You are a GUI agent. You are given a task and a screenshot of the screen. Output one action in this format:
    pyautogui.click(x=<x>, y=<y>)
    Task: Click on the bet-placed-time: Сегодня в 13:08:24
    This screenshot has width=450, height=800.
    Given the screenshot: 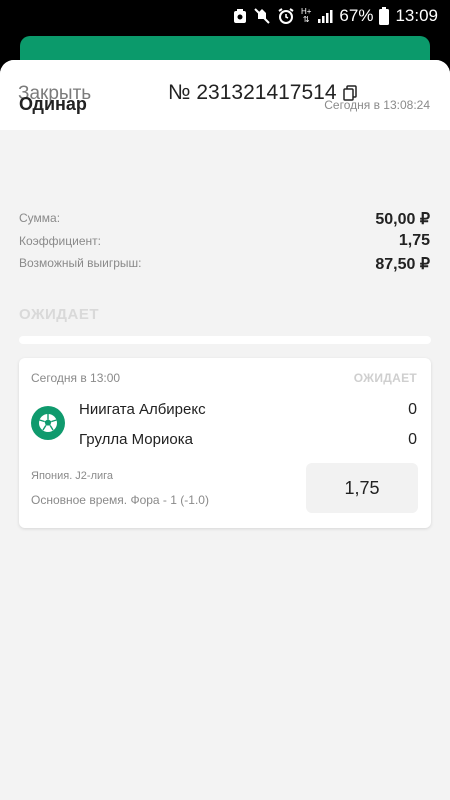 What is the action you would take?
    pyautogui.click(x=377, y=105)
    